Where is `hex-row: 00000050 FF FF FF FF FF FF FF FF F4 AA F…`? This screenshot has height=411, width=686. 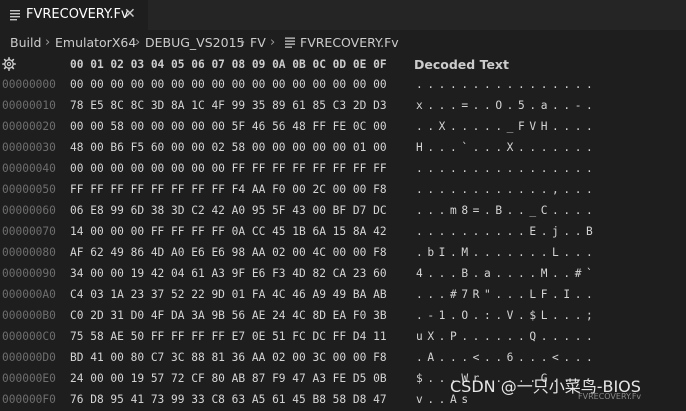 hex-row: 00000050 FF FF FF FF FF FF FF FF F4 AA F… is located at coordinates (343, 191).